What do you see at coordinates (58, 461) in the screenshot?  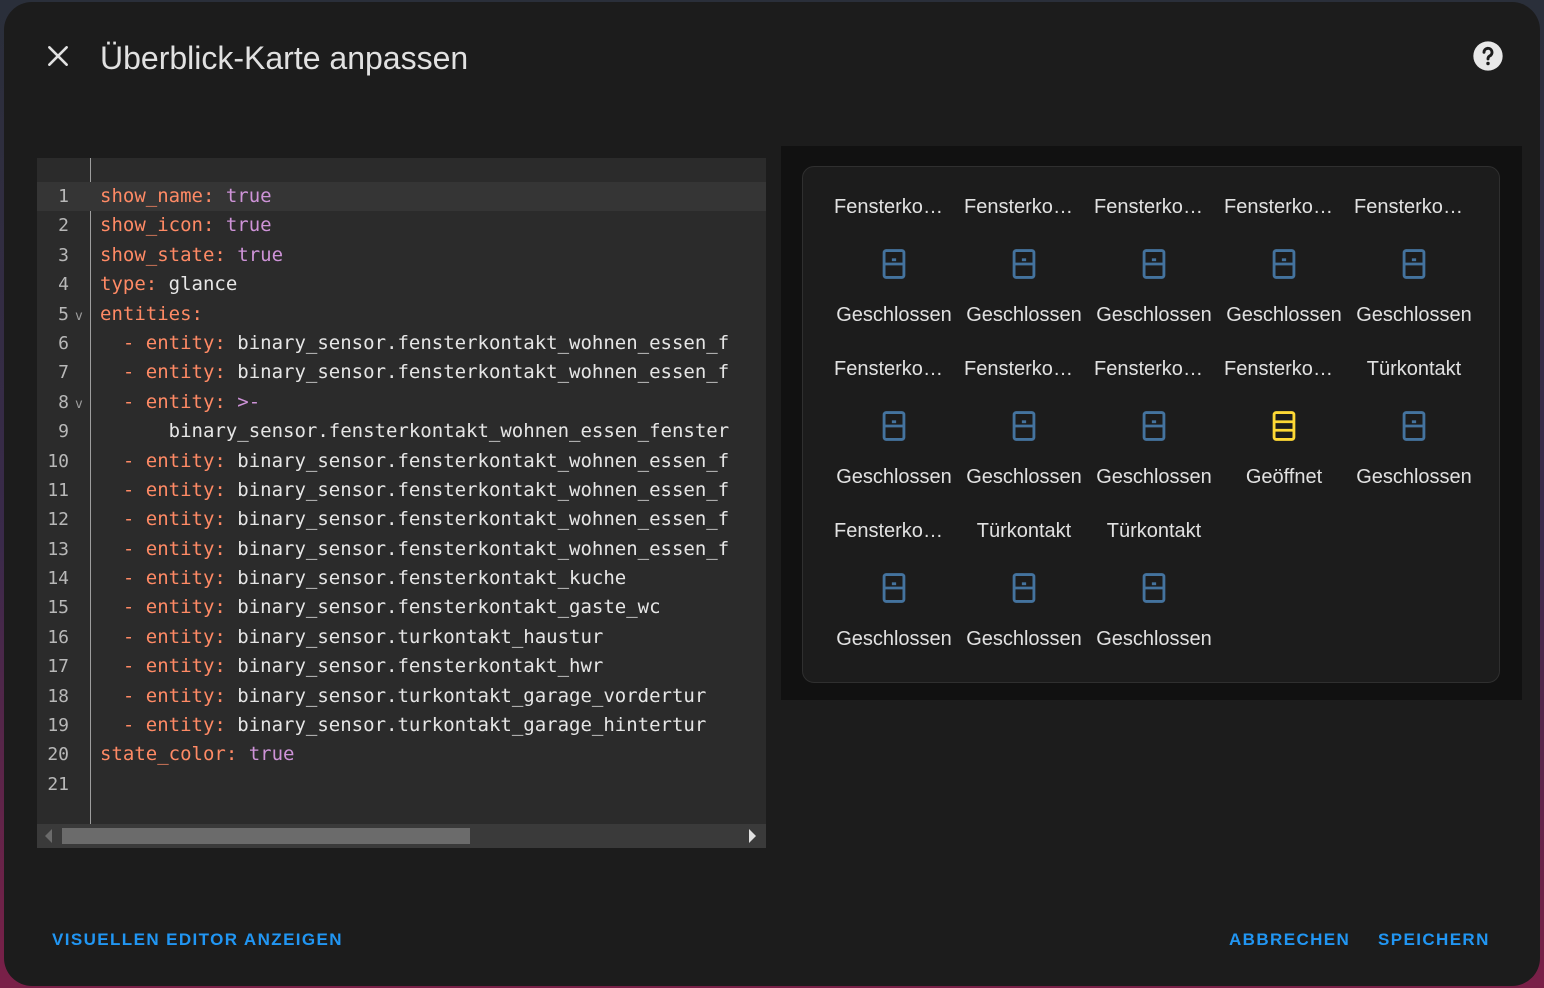 I see `line-number: 10` at bounding box center [58, 461].